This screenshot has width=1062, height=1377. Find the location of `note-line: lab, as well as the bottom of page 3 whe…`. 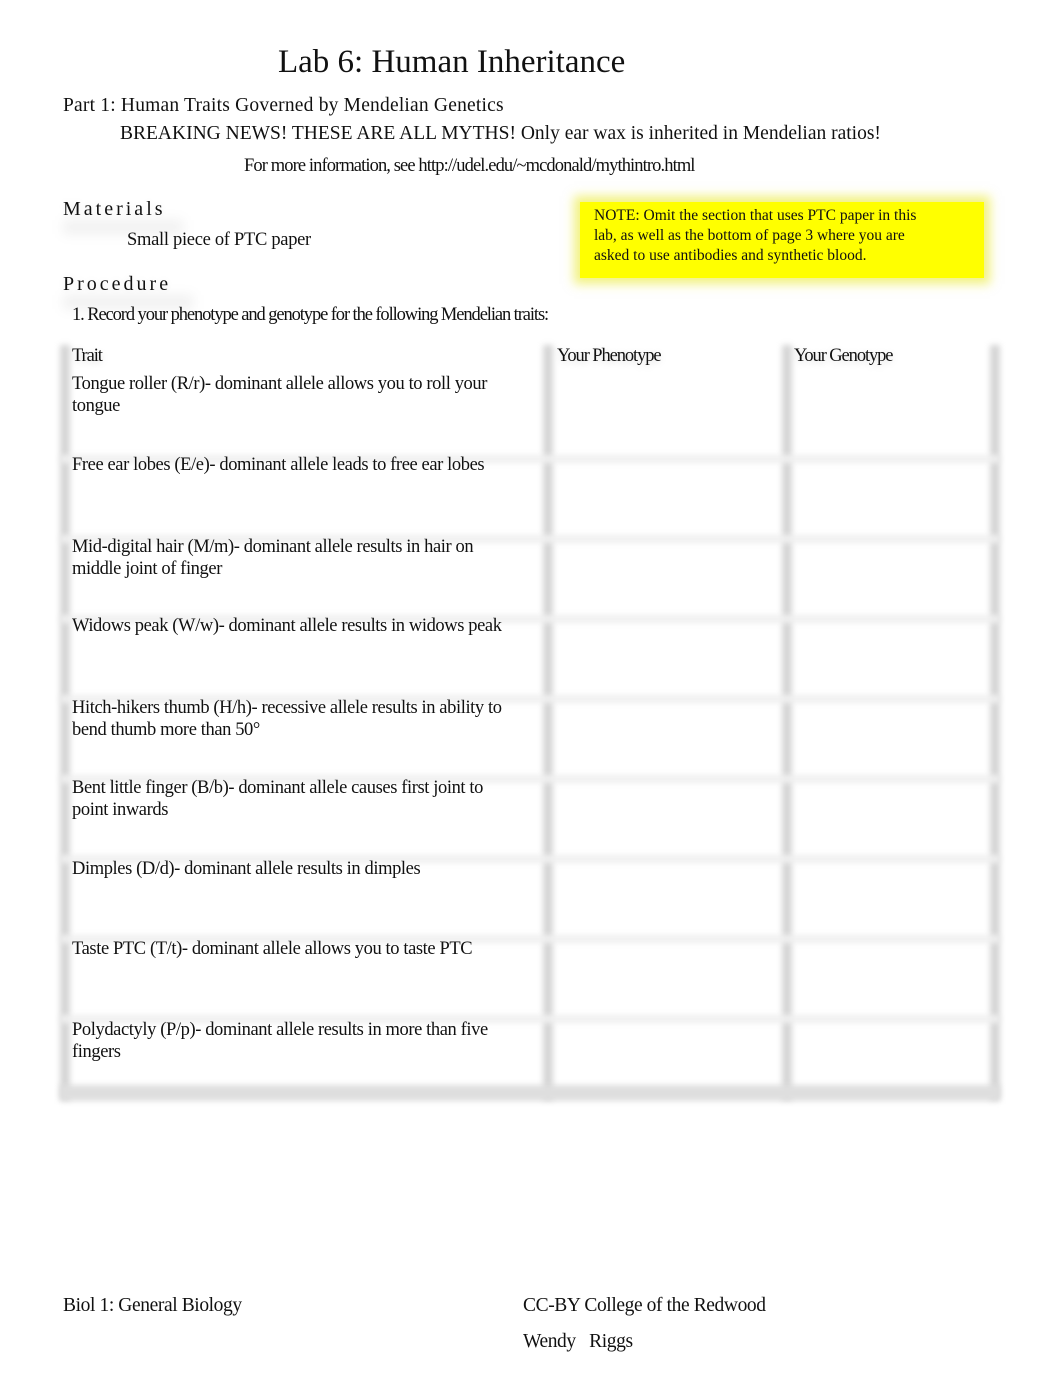

note-line: lab, as well as the bottom of page 3 whe… is located at coordinates (749, 235).